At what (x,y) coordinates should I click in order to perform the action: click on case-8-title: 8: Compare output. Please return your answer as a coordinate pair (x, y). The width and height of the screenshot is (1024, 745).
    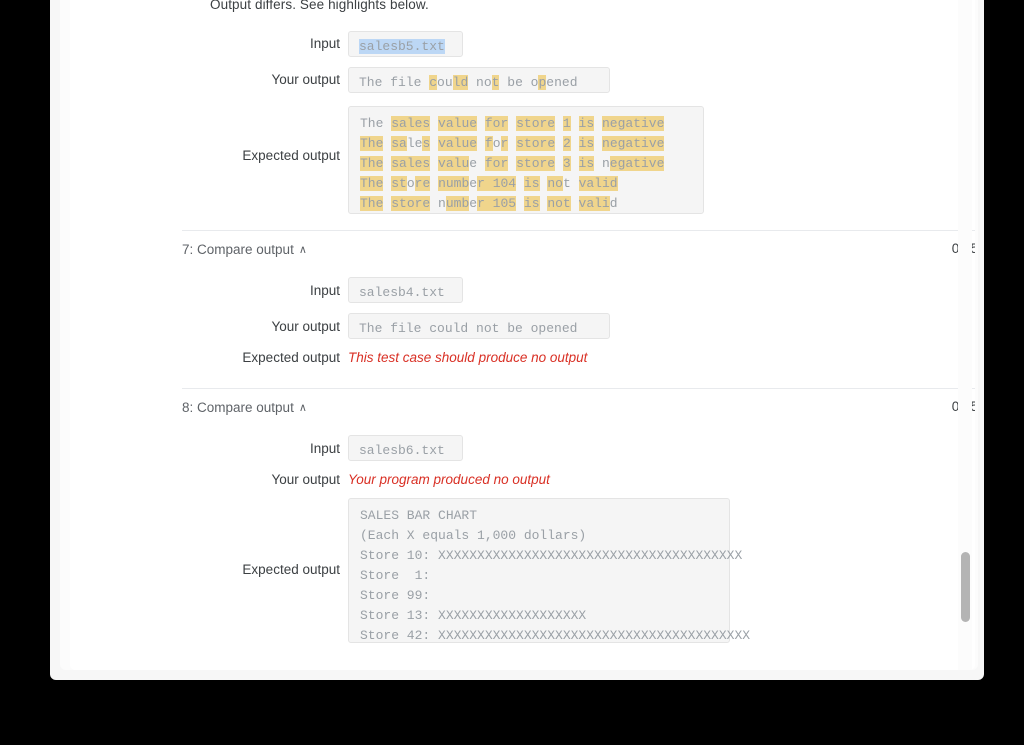
    Looking at the image, I should click on (238, 407).